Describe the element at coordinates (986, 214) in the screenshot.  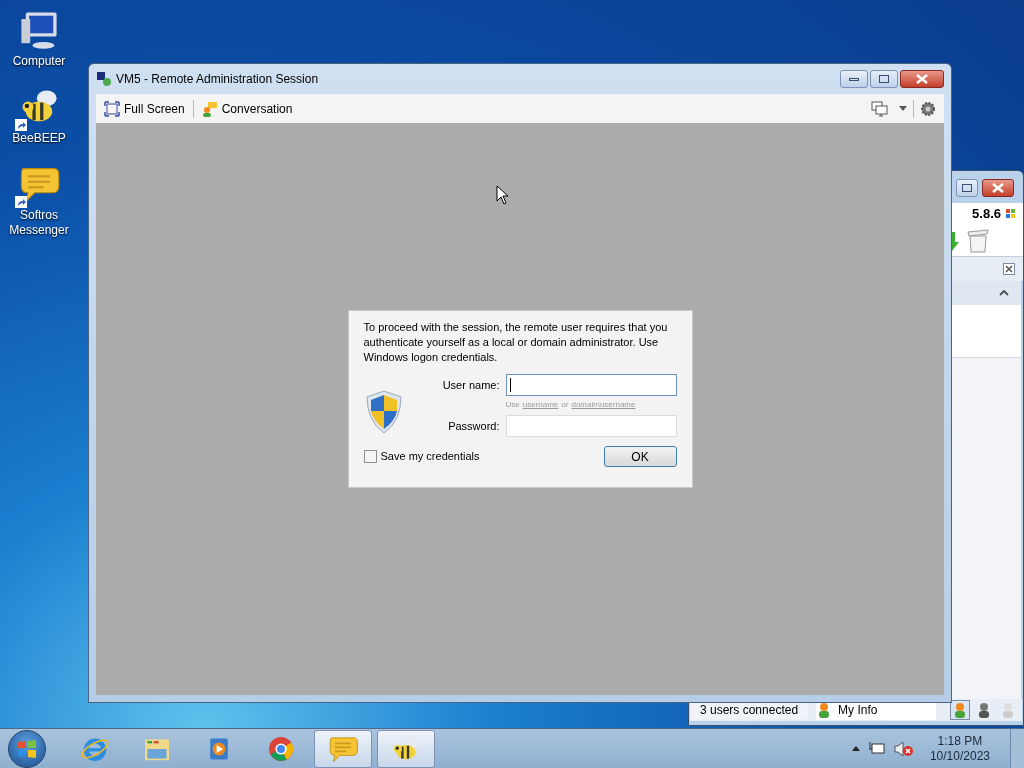
I see `version-label: 5.8.6` at that location.